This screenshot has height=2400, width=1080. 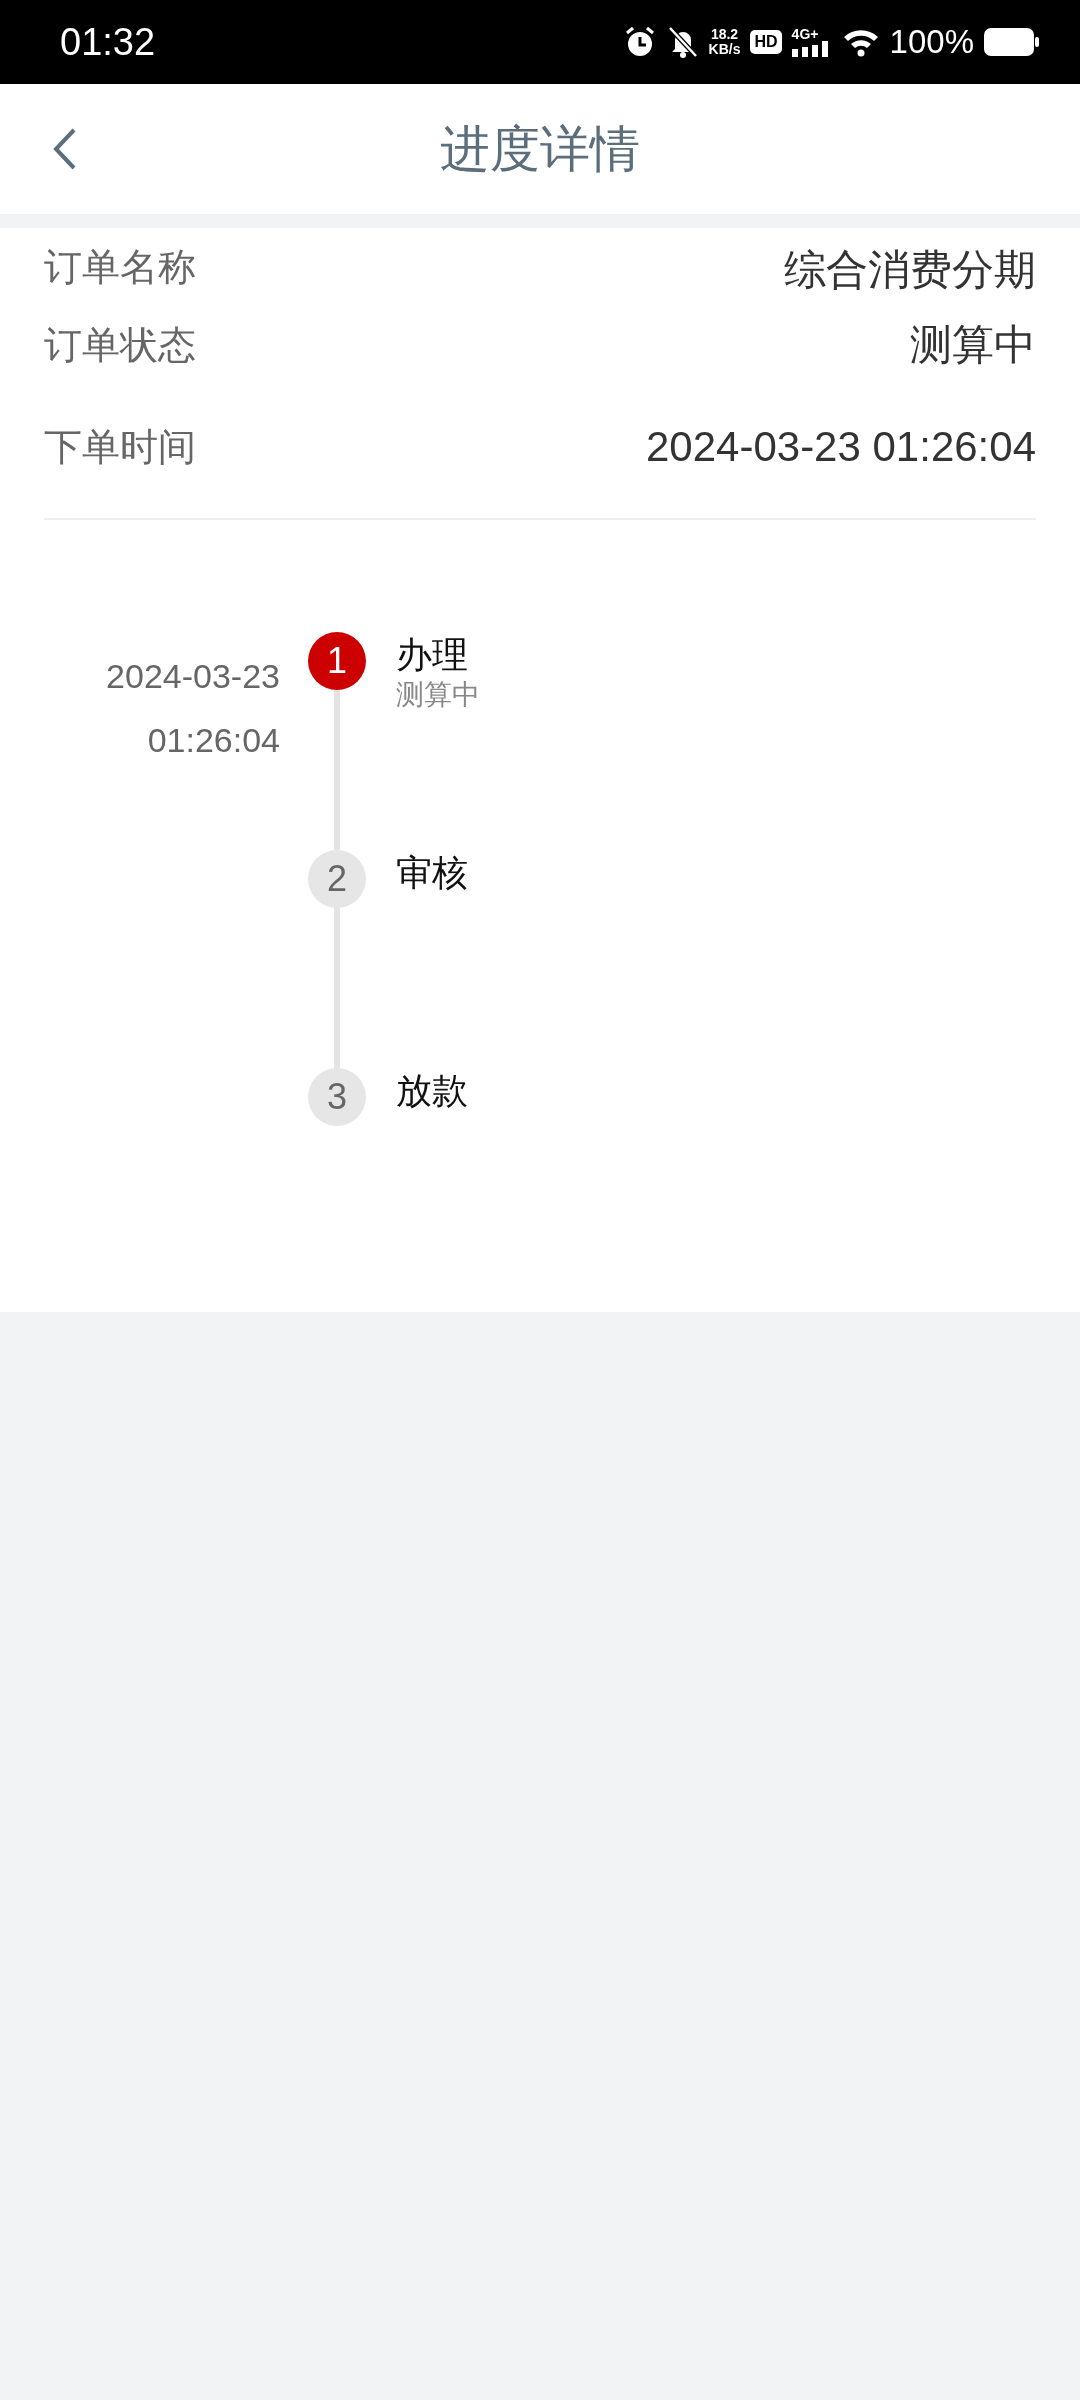 I want to click on network-speed: 18.2 KB/s, so click(x=724, y=42).